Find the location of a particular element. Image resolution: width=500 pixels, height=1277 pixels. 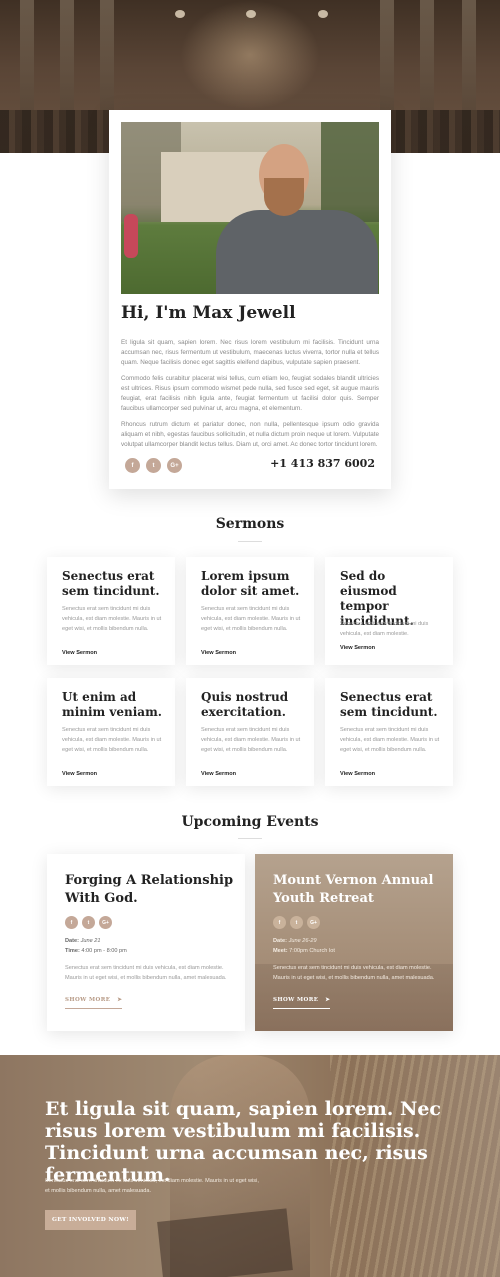

social-links: f t G+ is located at coordinates (153, 465).